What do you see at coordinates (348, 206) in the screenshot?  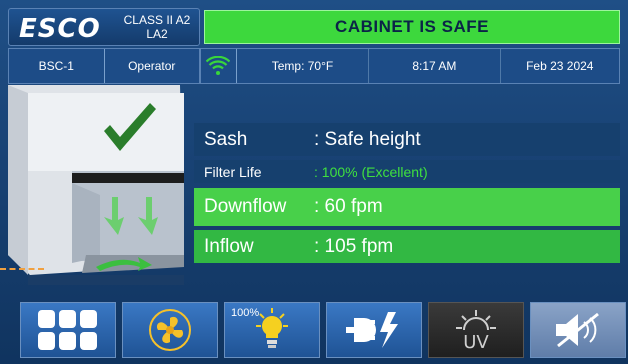 I see `downflow-value: : 60 fpm` at bounding box center [348, 206].